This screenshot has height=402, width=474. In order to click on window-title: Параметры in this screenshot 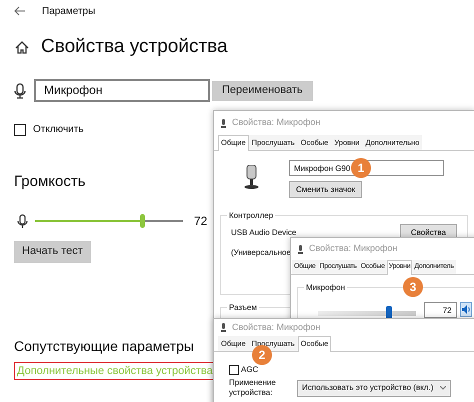, I will do `click(69, 11)`.